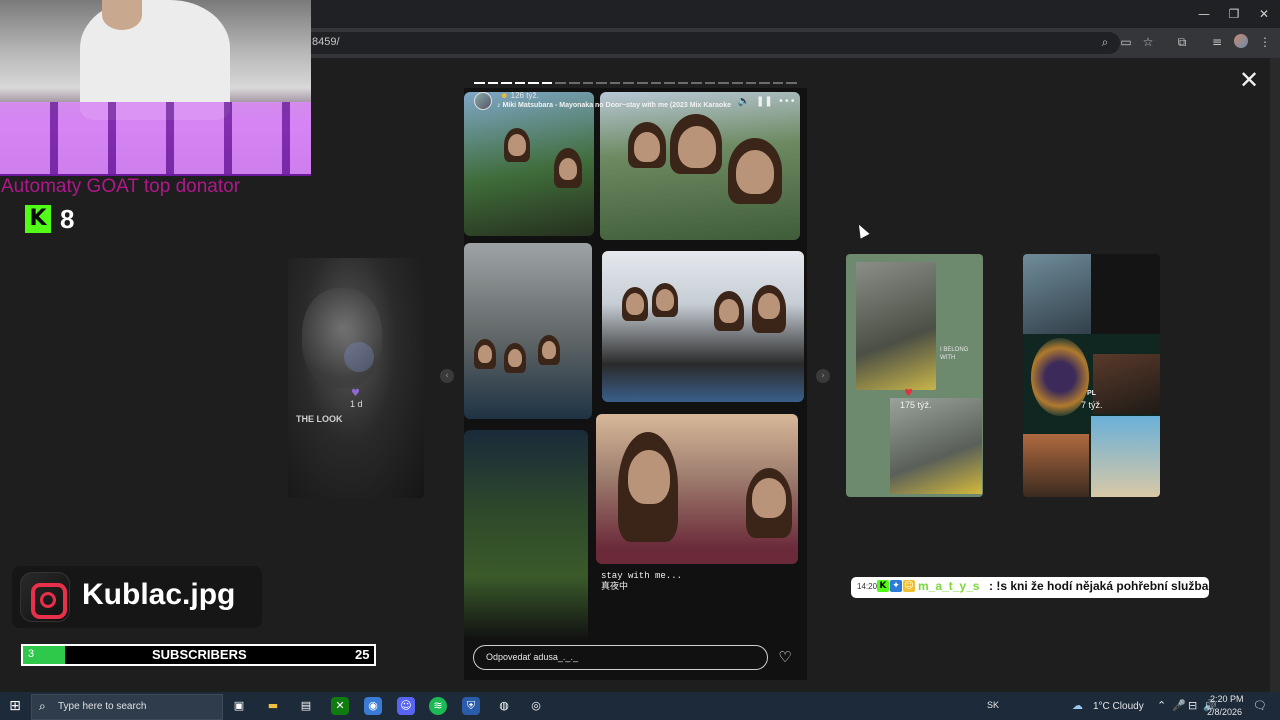 The width and height of the screenshot is (1280, 720). I want to click on microphone-icon: 🎤, so click(1179, 705).